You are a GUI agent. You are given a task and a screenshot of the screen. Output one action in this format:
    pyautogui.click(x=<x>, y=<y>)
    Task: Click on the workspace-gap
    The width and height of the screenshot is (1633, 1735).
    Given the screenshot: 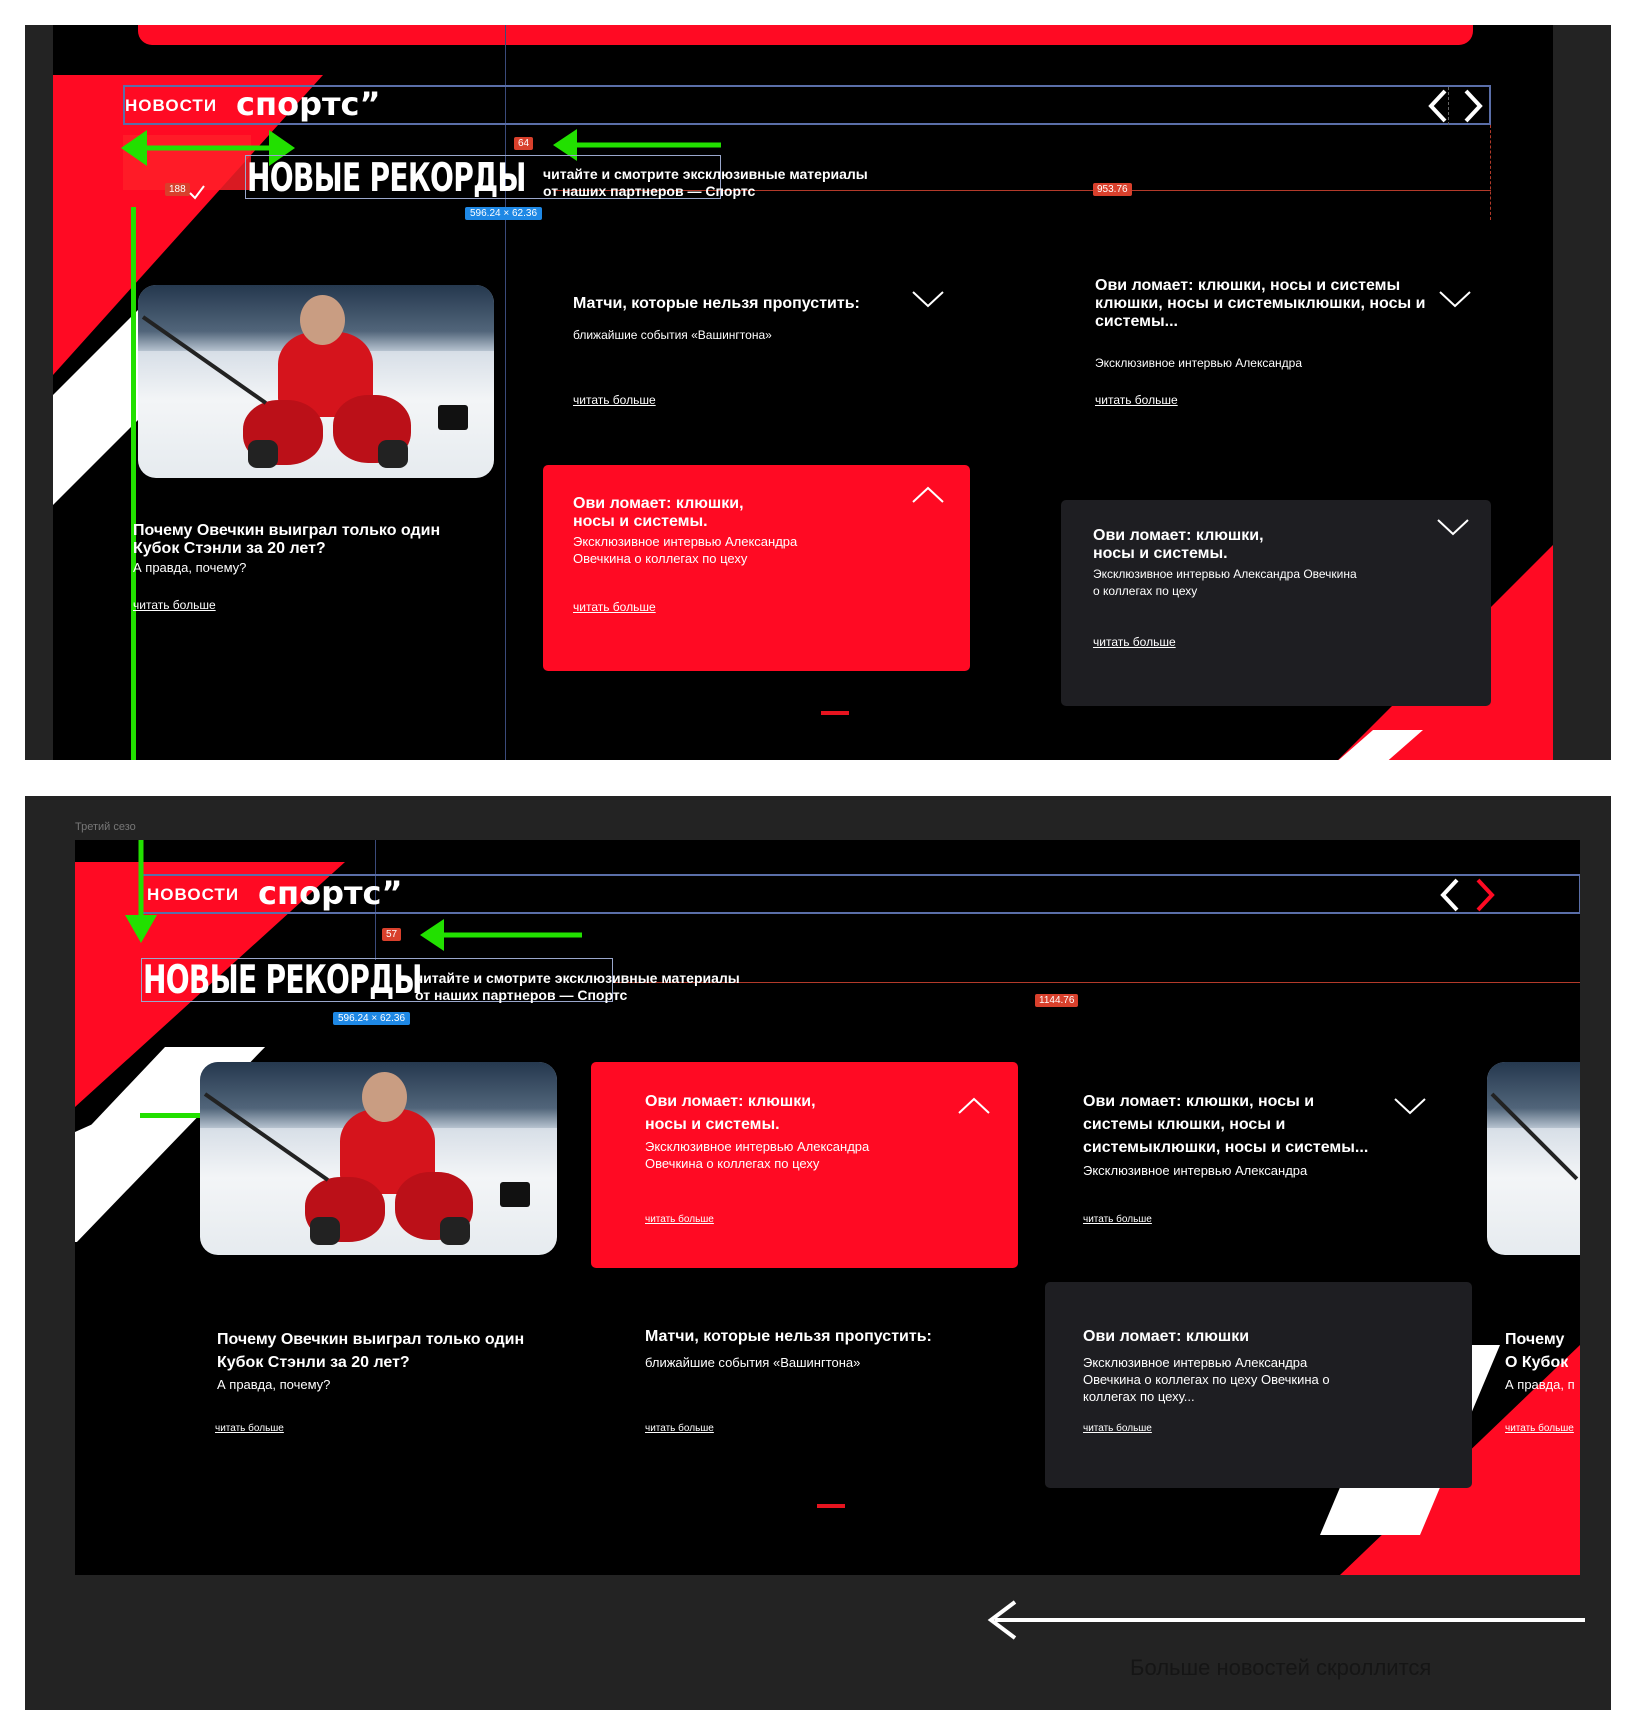 What is the action you would take?
    pyautogui.click(x=816, y=778)
    